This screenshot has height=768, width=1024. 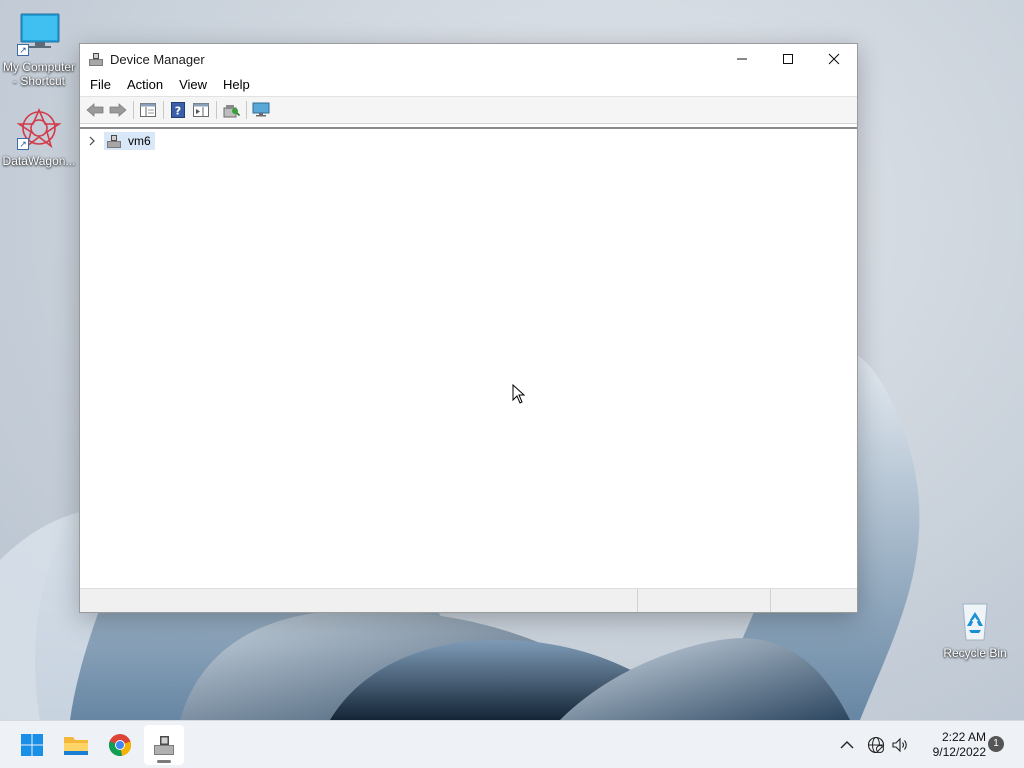 I want to click on back-arrow-icon, so click(x=95, y=110).